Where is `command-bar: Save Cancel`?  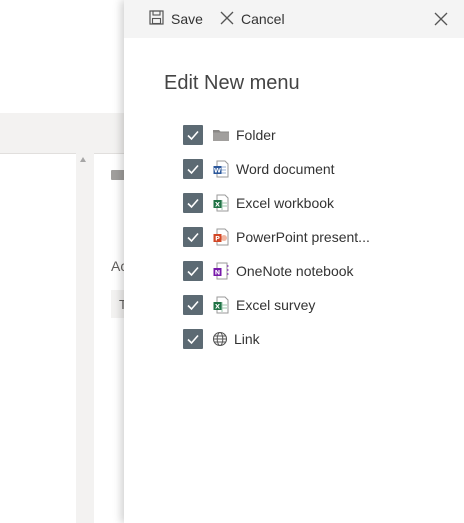 command-bar: Save Cancel is located at coordinates (294, 19).